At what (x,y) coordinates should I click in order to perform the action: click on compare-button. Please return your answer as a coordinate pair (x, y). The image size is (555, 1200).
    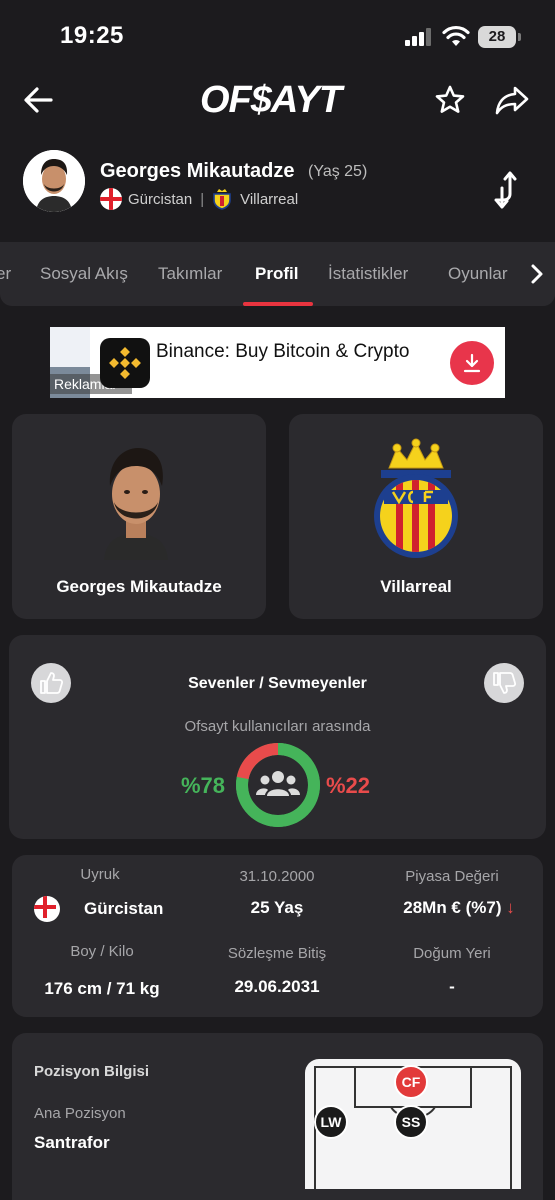
    Looking at the image, I should click on (507, 192).